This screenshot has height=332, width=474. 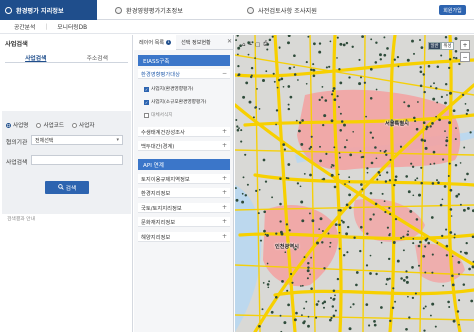 I want to click on search-button: 검색, so click(x=67, y=187).